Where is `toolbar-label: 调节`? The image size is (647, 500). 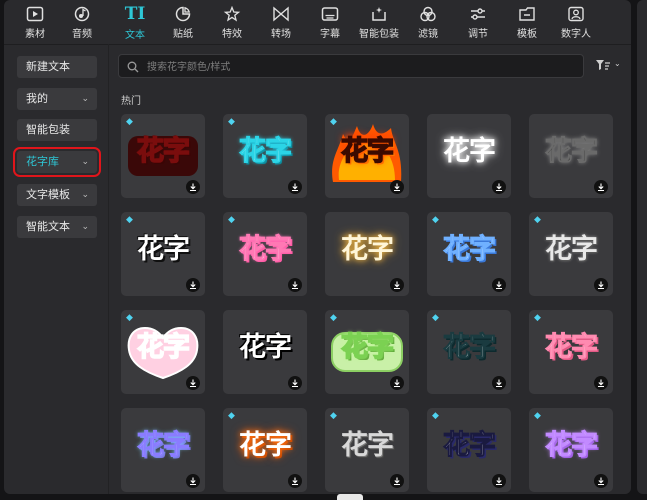
toolbar-label: 调节 is located at coordinates (478, 34).